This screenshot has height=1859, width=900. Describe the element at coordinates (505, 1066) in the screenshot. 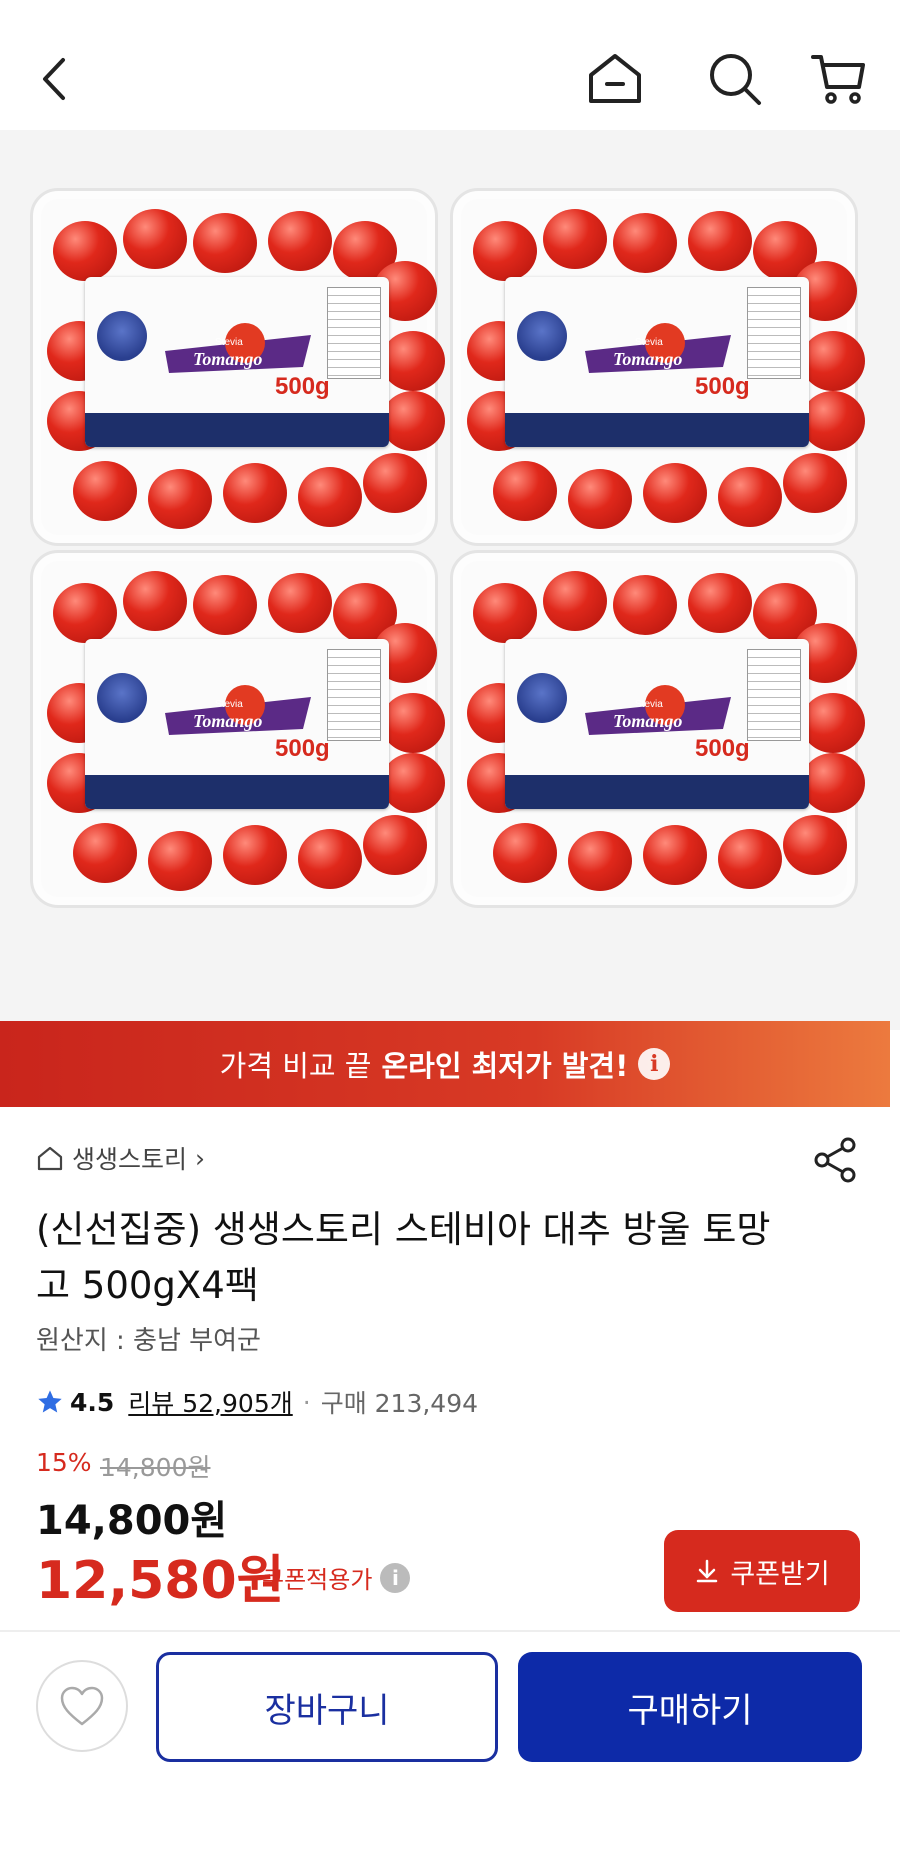

I see `promo-text-bold: 온라인 최저가 발견!` at that location.